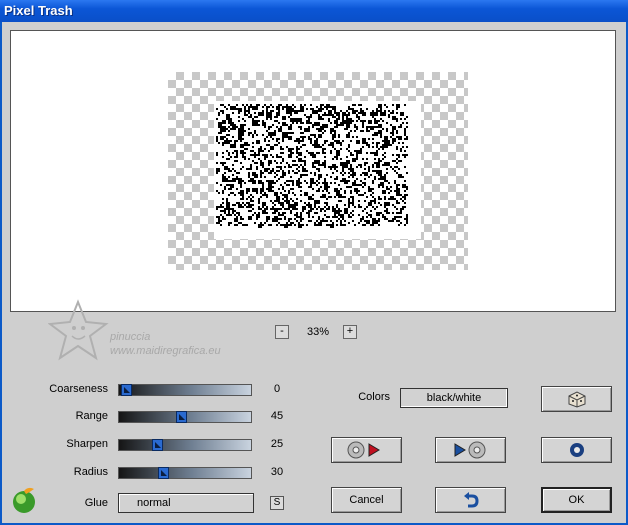 This screenshot has width=628, height=525. I want to click on load-preset-button, so click(366, 450).